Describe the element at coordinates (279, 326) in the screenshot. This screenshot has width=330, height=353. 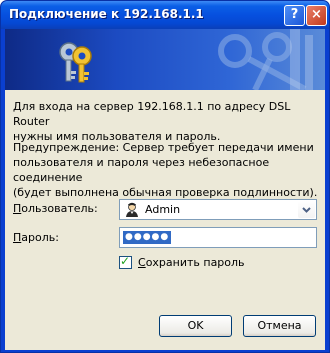
I see `cancel-button: Отмена` at that location.